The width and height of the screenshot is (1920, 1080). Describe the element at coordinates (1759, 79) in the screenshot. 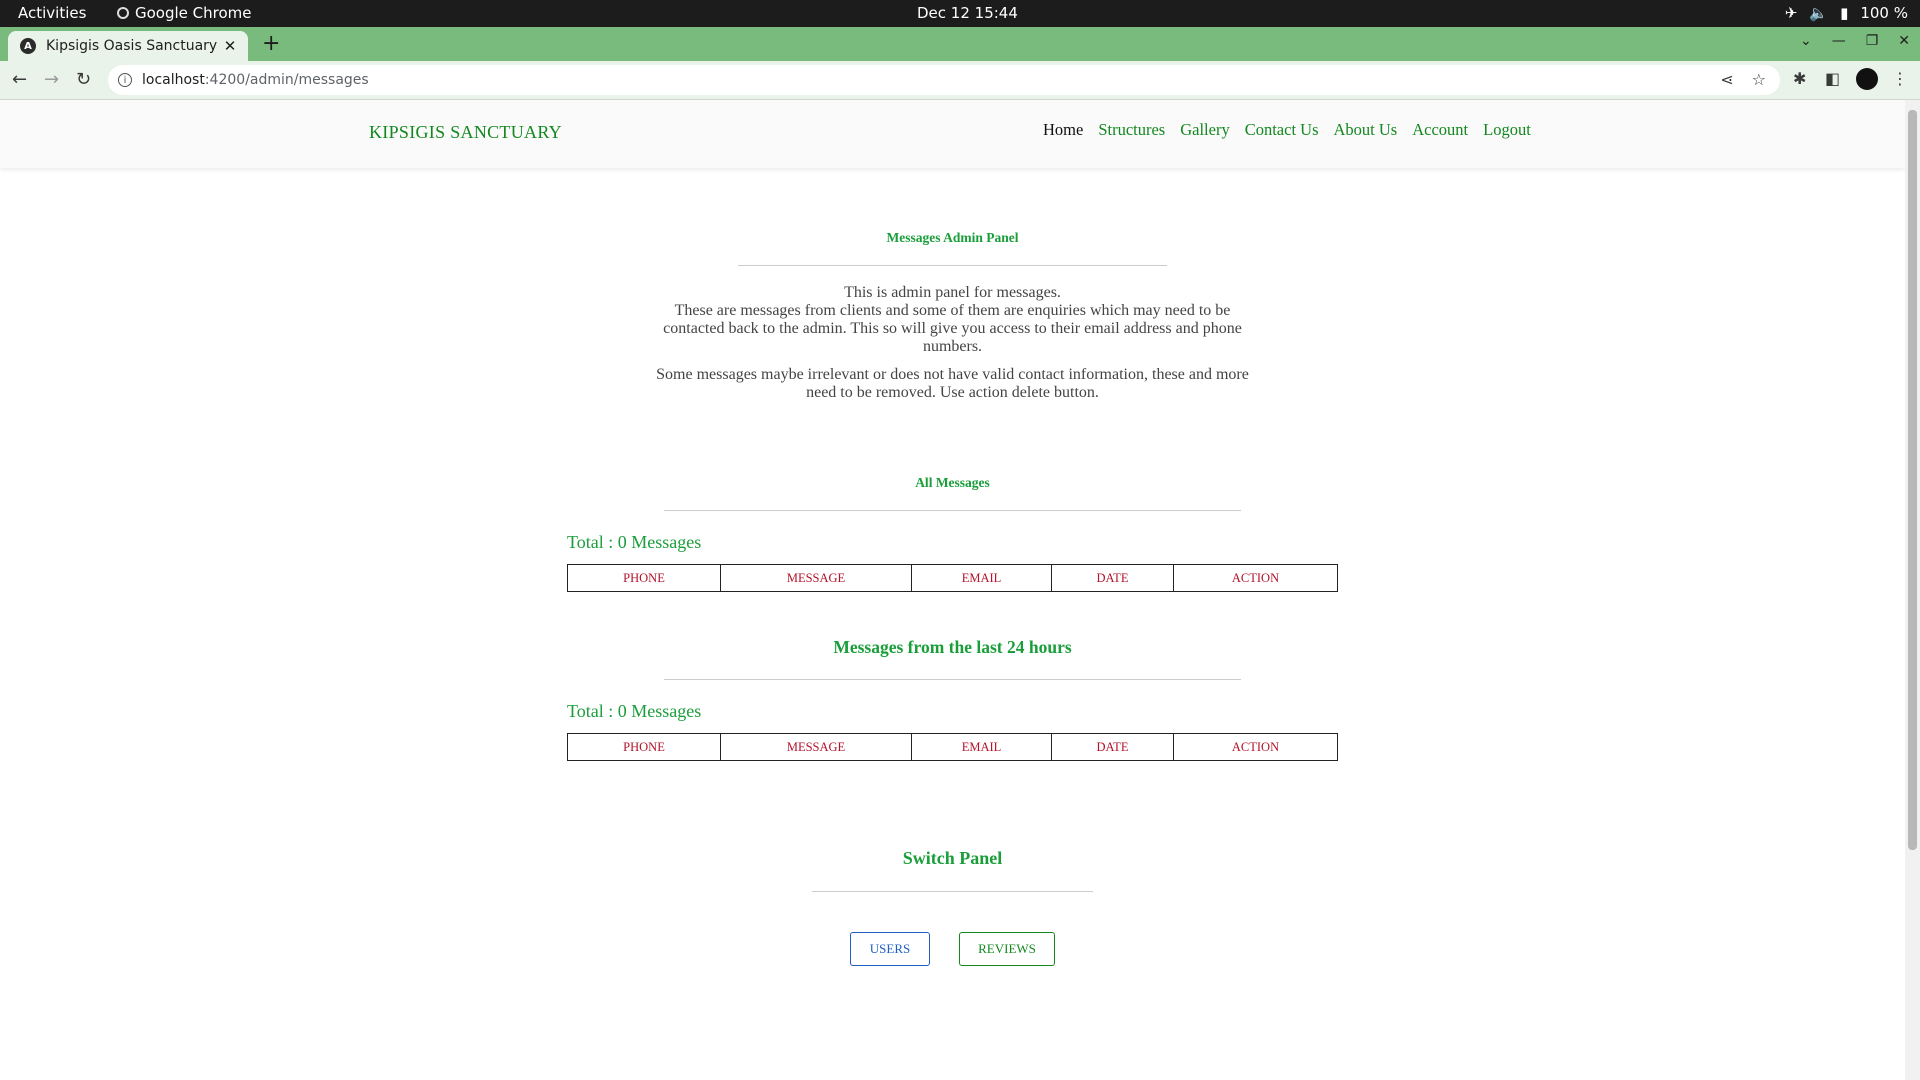

I see `bookmark-star-icon: ☆` at that location.